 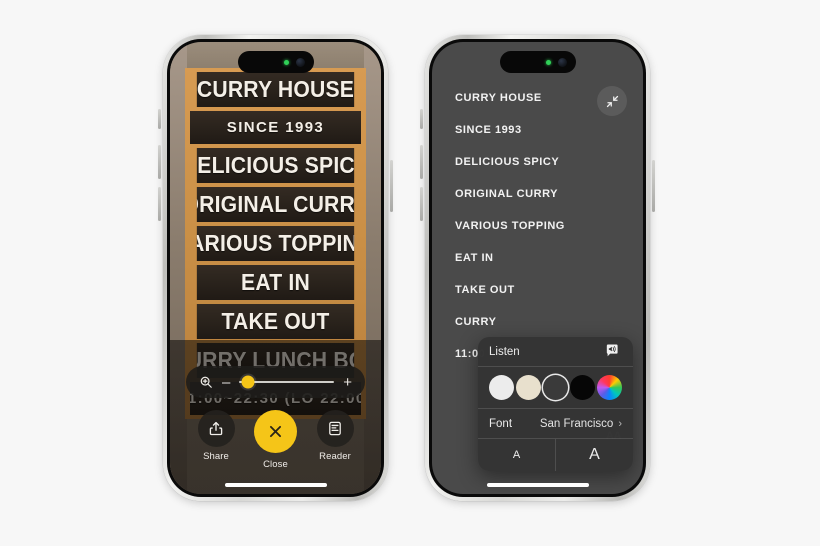 I want to click on color-wheel-icon, so click(x=609, y=387).